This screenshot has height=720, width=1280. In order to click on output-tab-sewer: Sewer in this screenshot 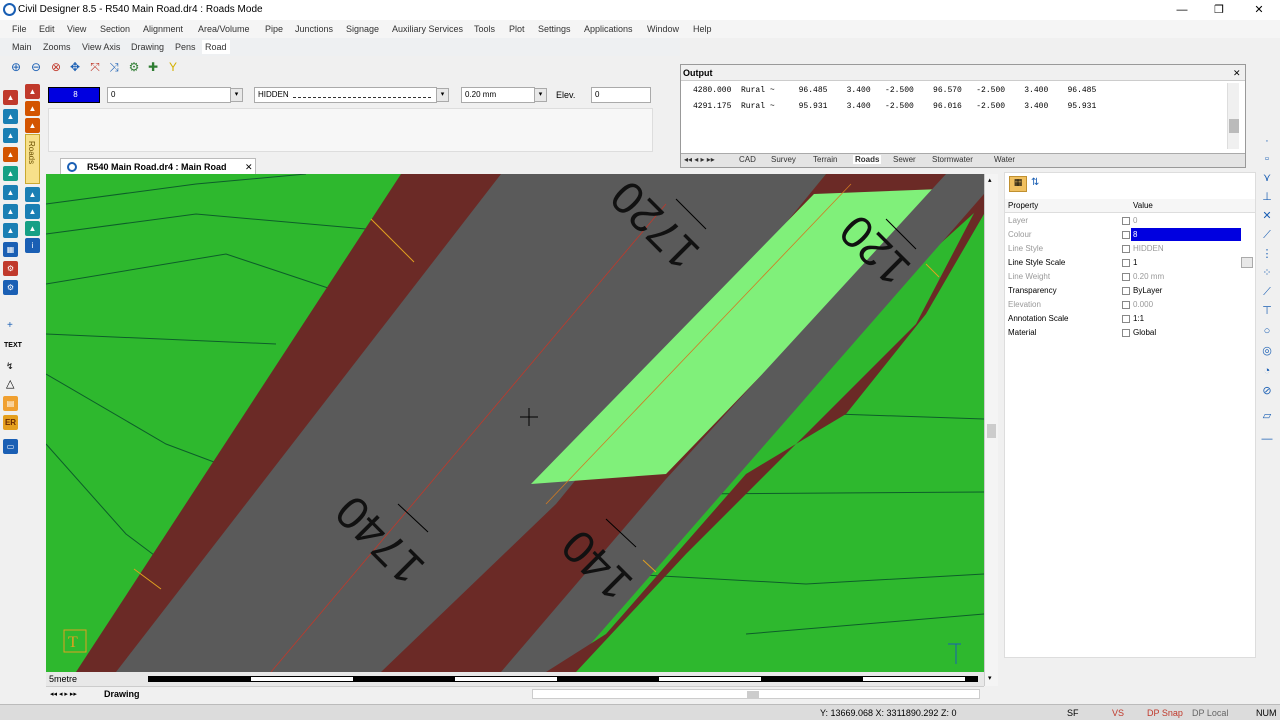, I will do `click(904, 159)`.